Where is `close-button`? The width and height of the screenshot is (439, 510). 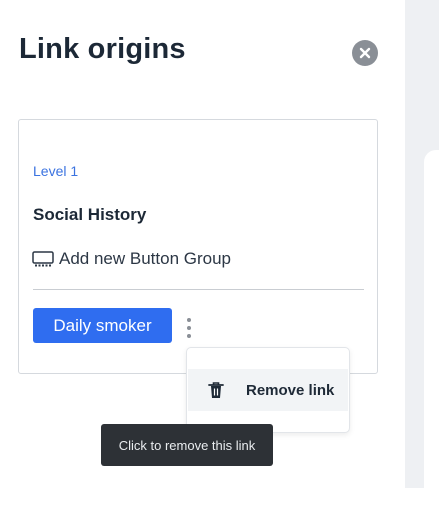
close-button is located at coordinates (365, 53).